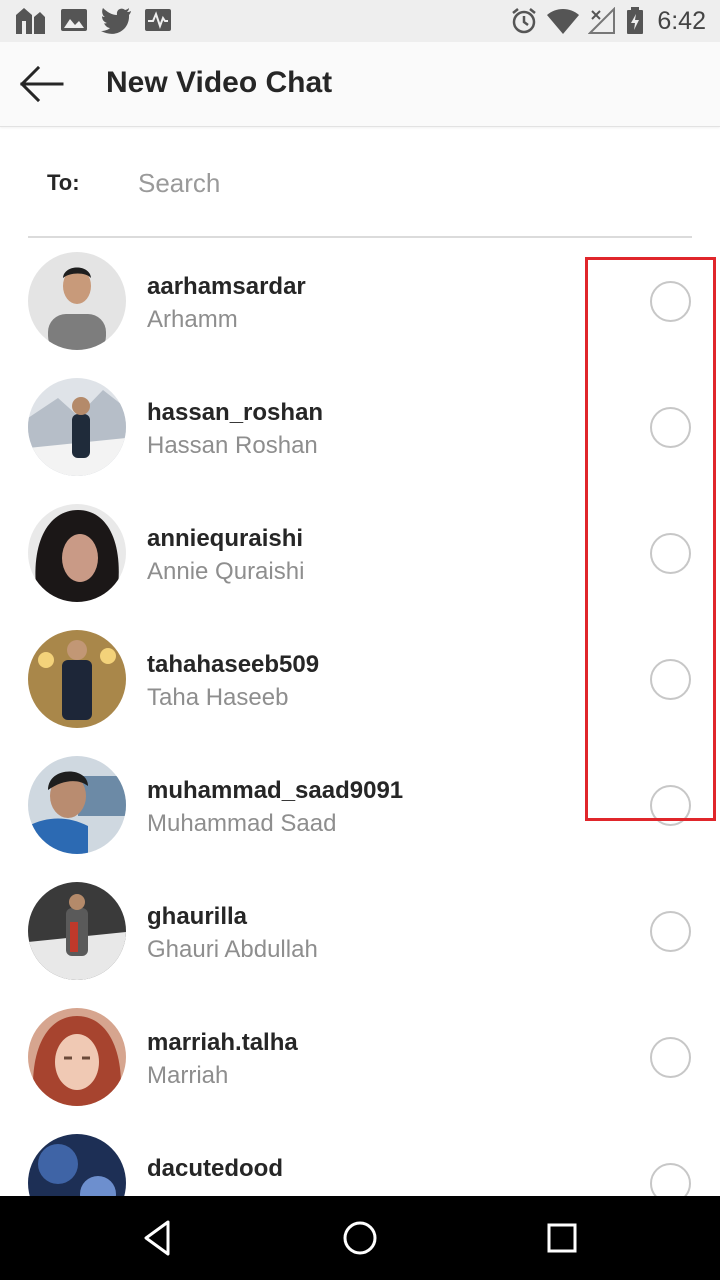 The height and width of the screenshot is (1280, 720). What do you see at coordinates (226, 571) in the screenshot?
I see `contact-name: Annie Quraishi` at bounding box center [226, 571].